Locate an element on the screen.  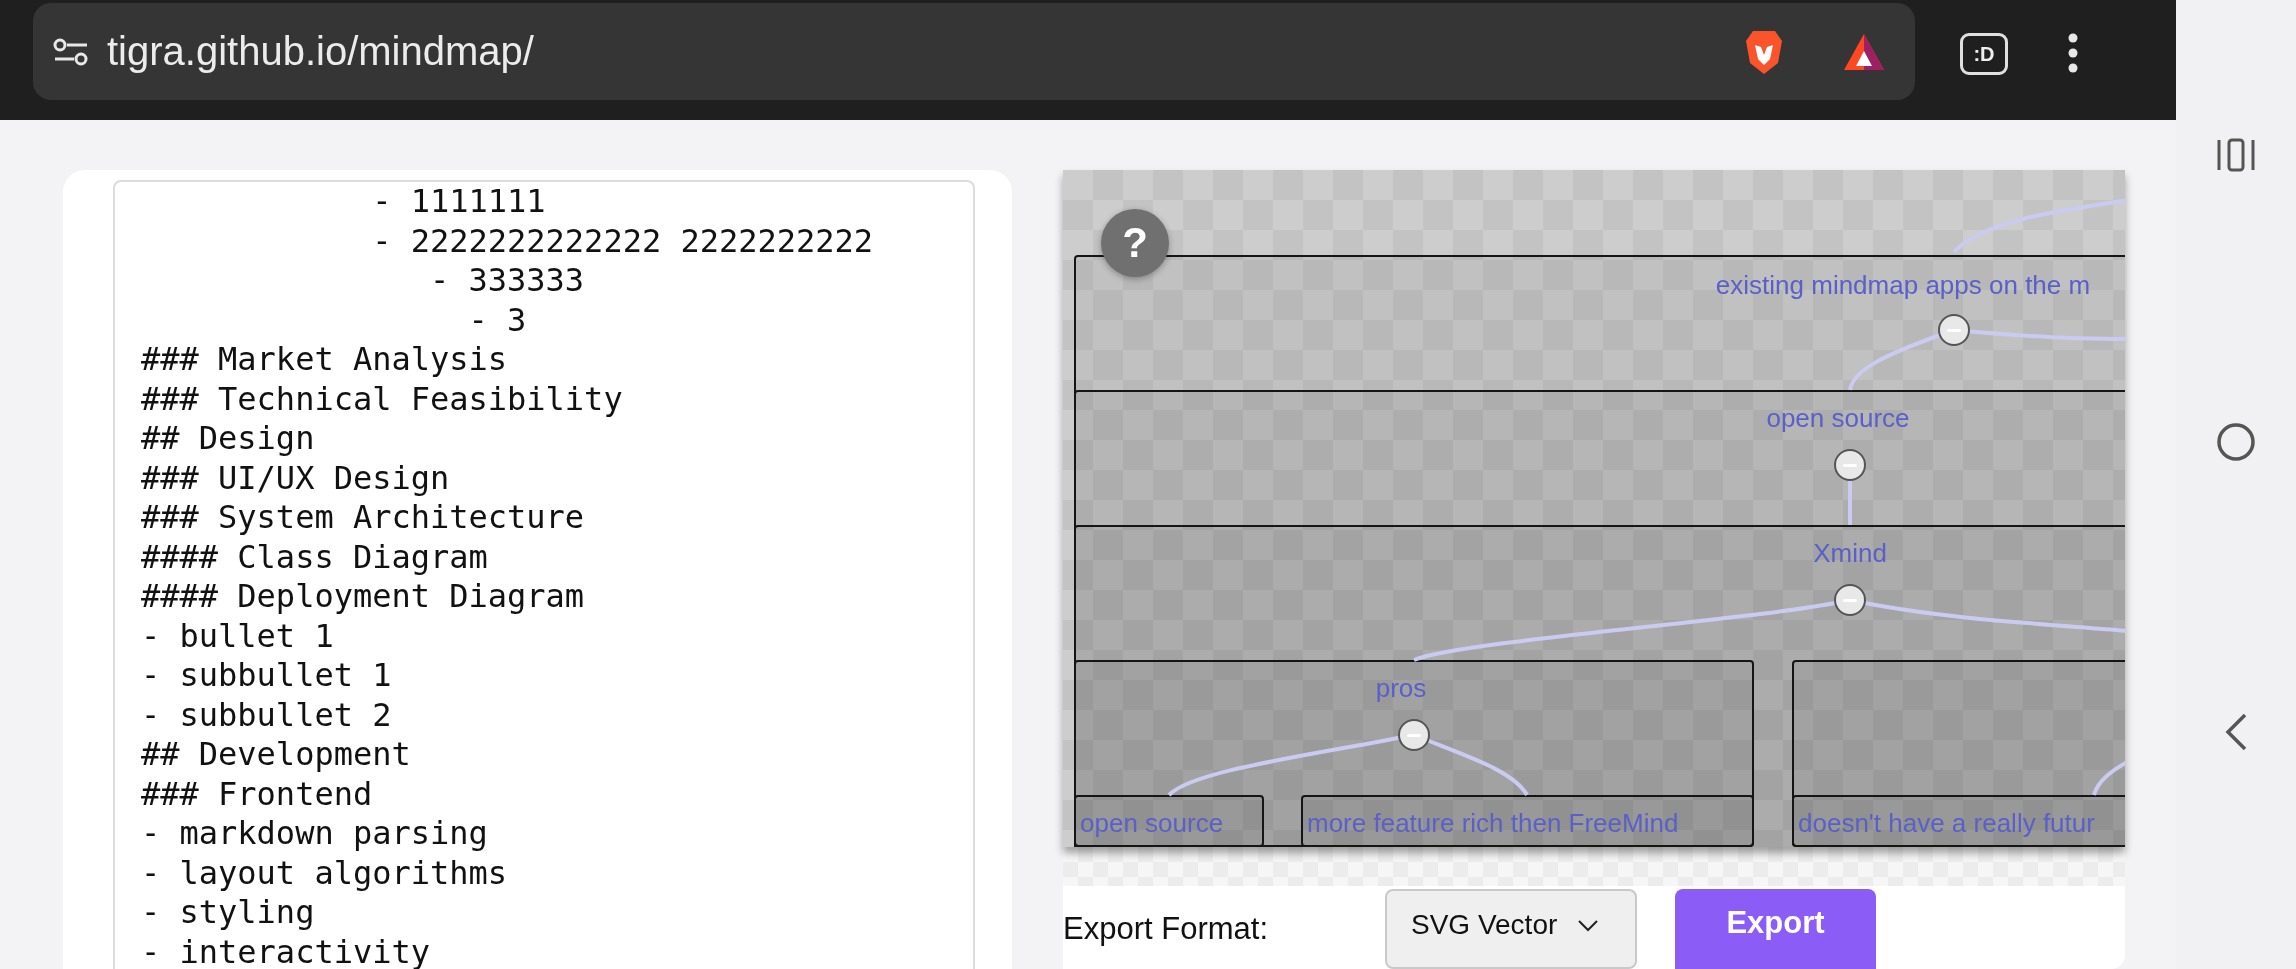
export-format-label: Export Format: is located at coordinates (1166, 929).